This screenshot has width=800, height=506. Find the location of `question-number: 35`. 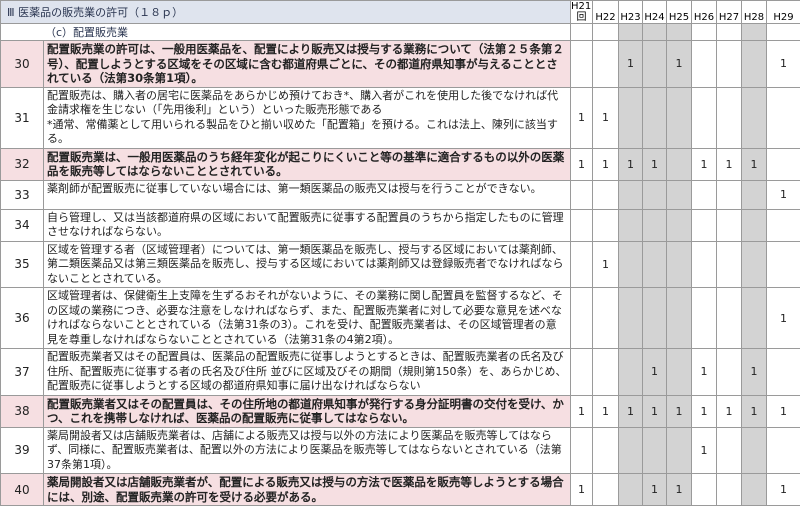

question-number: 35 is located at coordinates (22, 264).